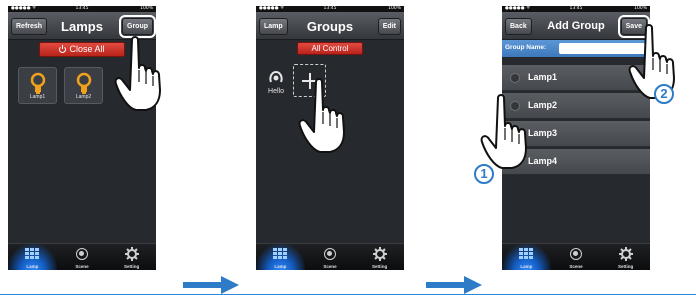  I want to click on lamp-tile: Lamp2, so click(83, 85).